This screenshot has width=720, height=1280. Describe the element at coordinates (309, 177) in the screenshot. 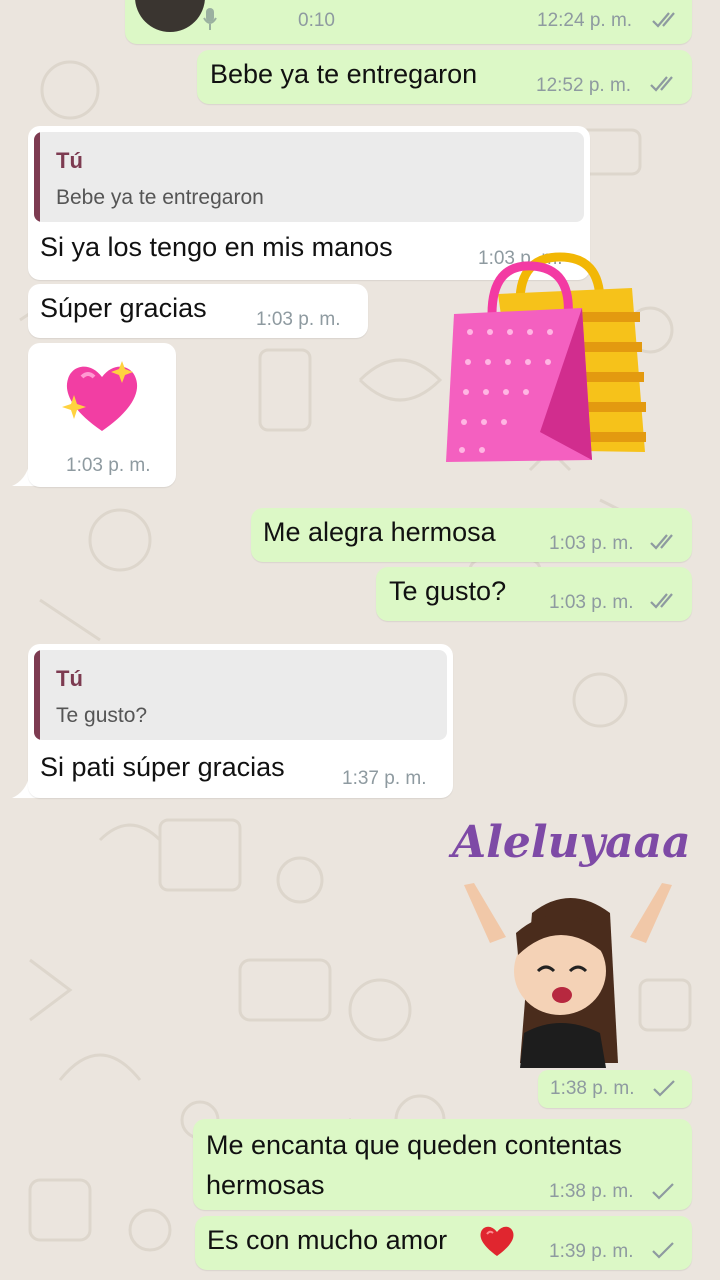

I see `quoted-message: Tú Bebe ya te entregaron` at that location.